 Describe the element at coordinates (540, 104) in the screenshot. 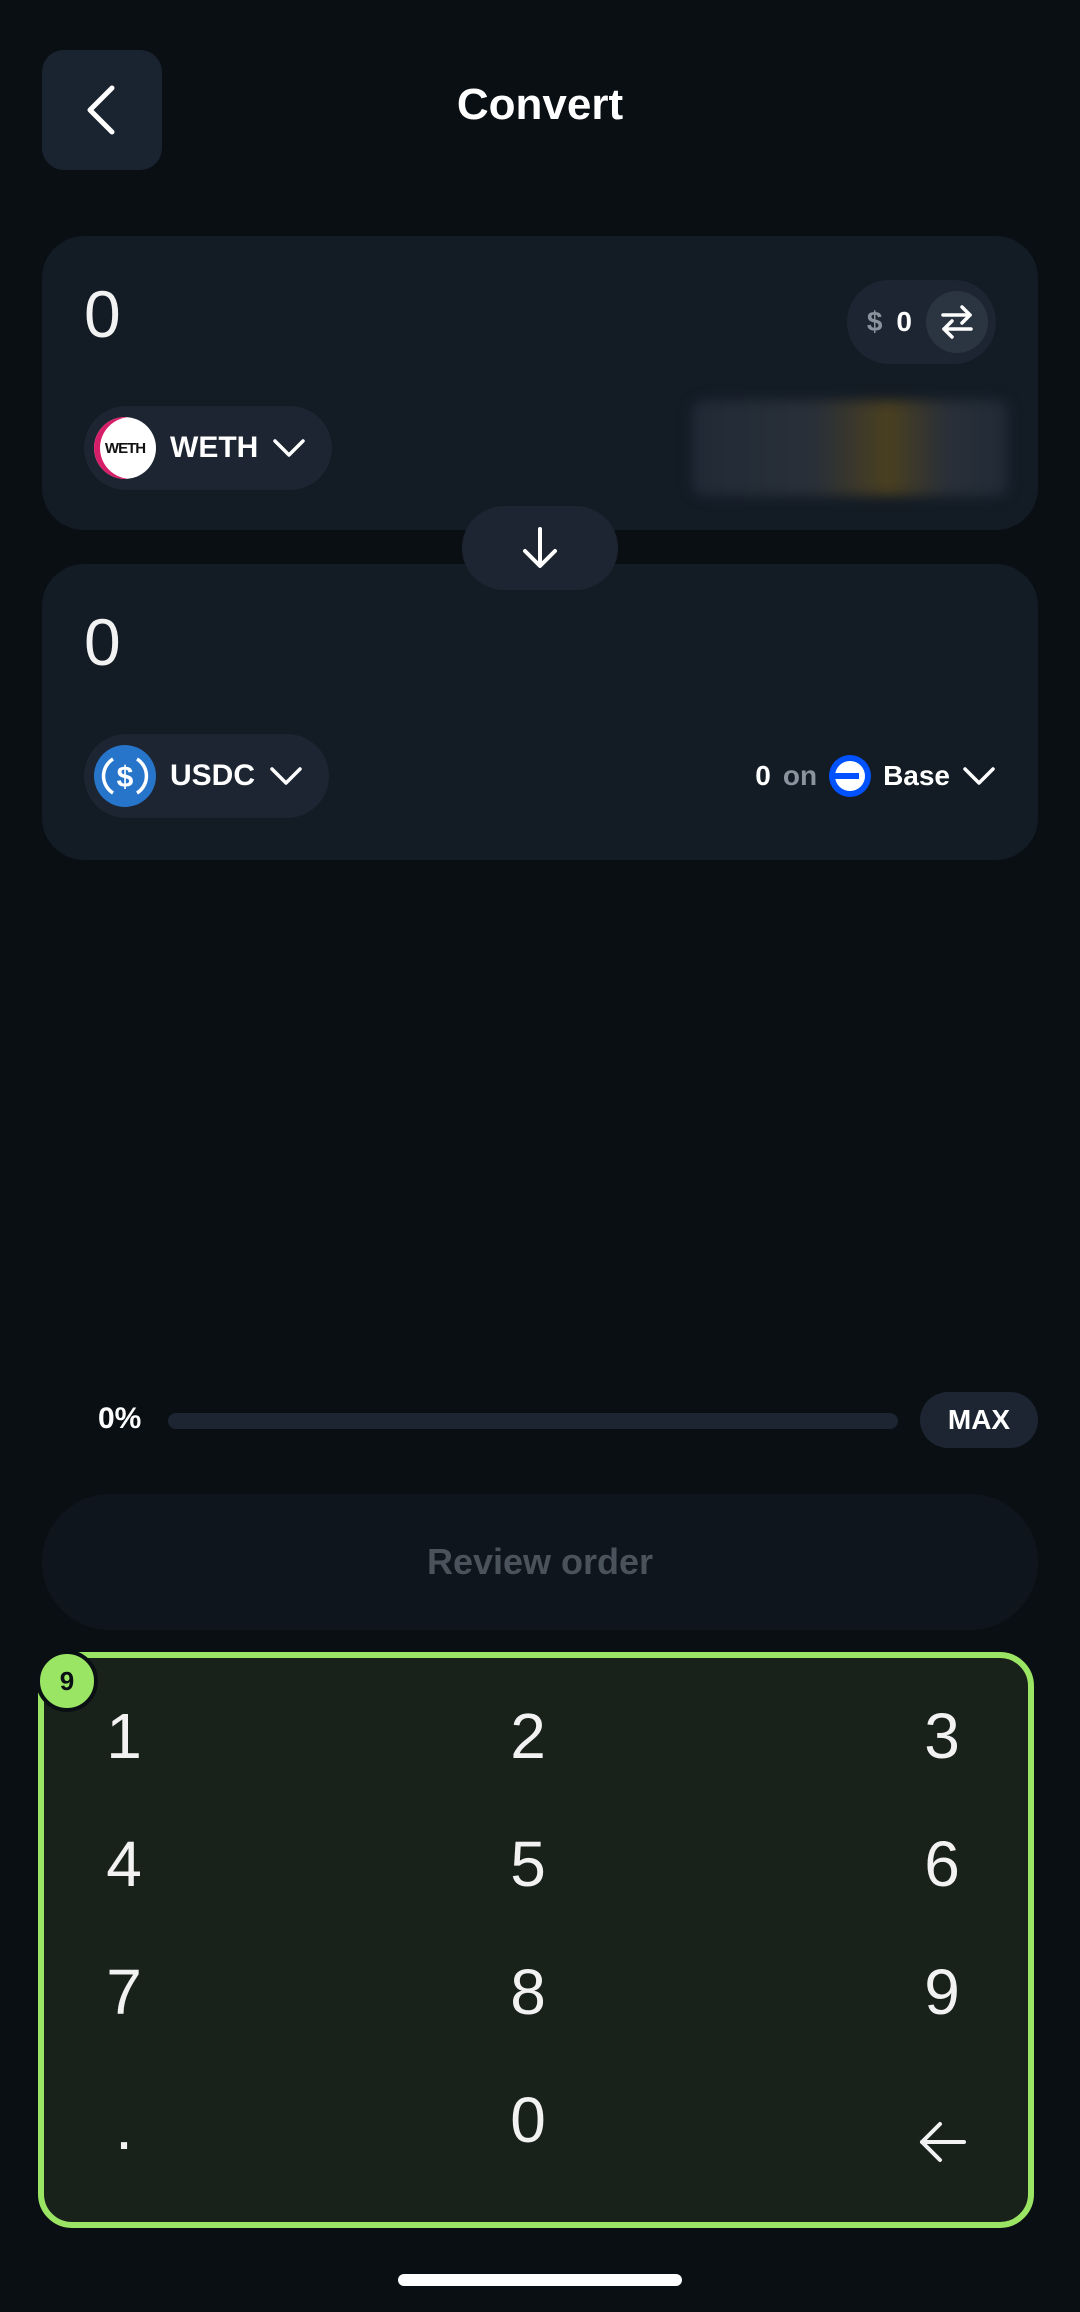

I see `page-title: Convert` at that location.